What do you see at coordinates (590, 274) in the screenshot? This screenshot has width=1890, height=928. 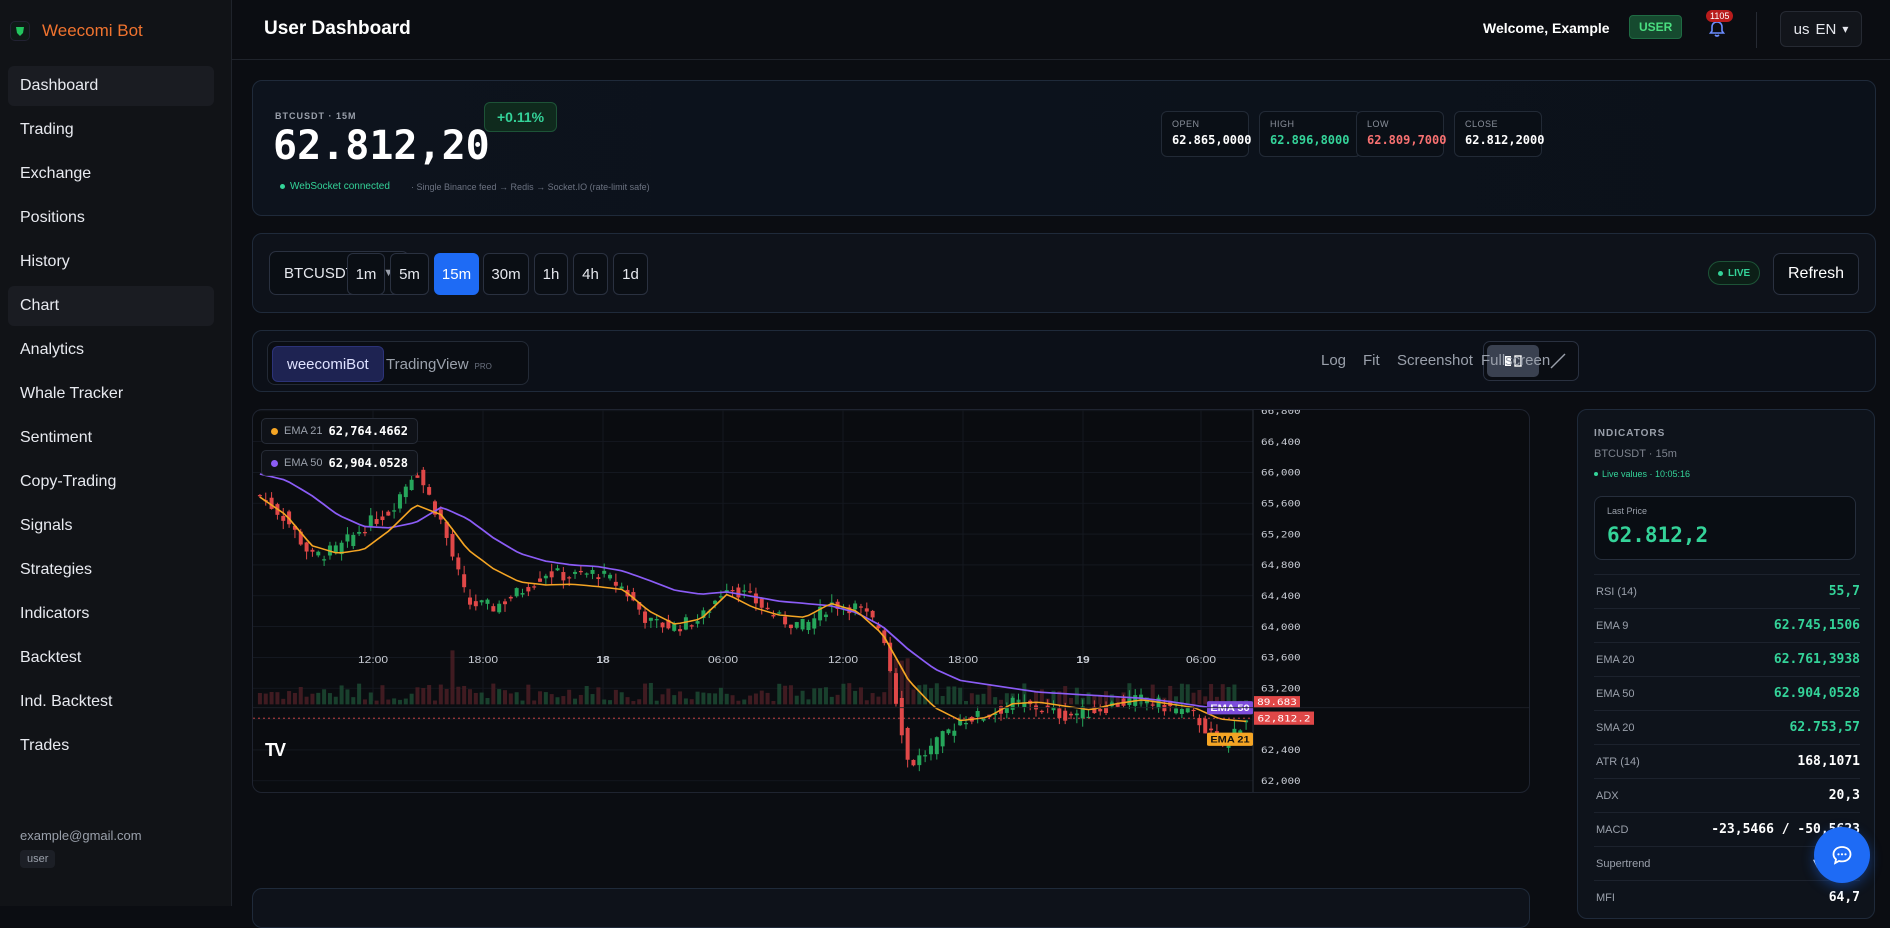 I see `timeframe-4h-button: 4h` at bounding box center [590, 274].